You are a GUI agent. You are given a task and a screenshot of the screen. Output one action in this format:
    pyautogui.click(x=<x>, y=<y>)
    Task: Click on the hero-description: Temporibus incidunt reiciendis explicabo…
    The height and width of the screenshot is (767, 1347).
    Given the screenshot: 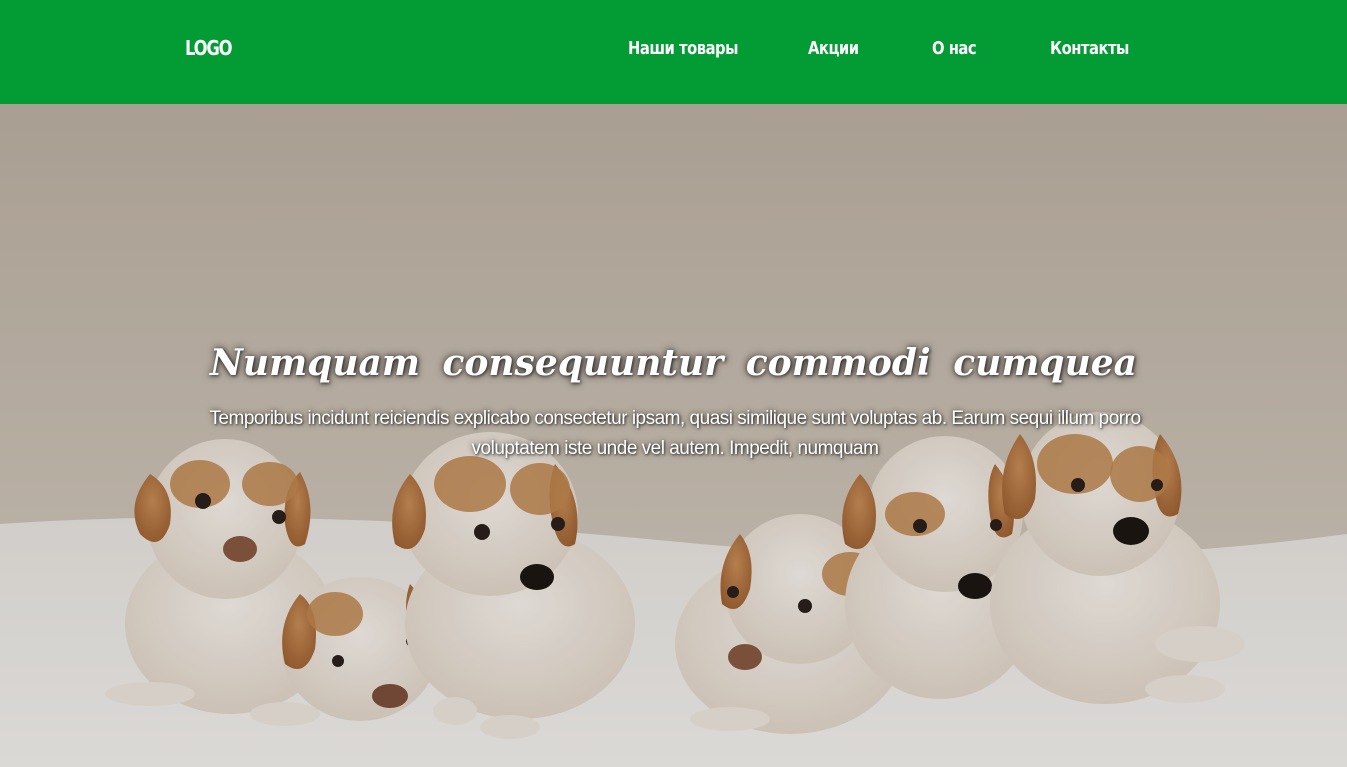 What is the action you would take?
    pyautogui.click(x=675, y=433)
    